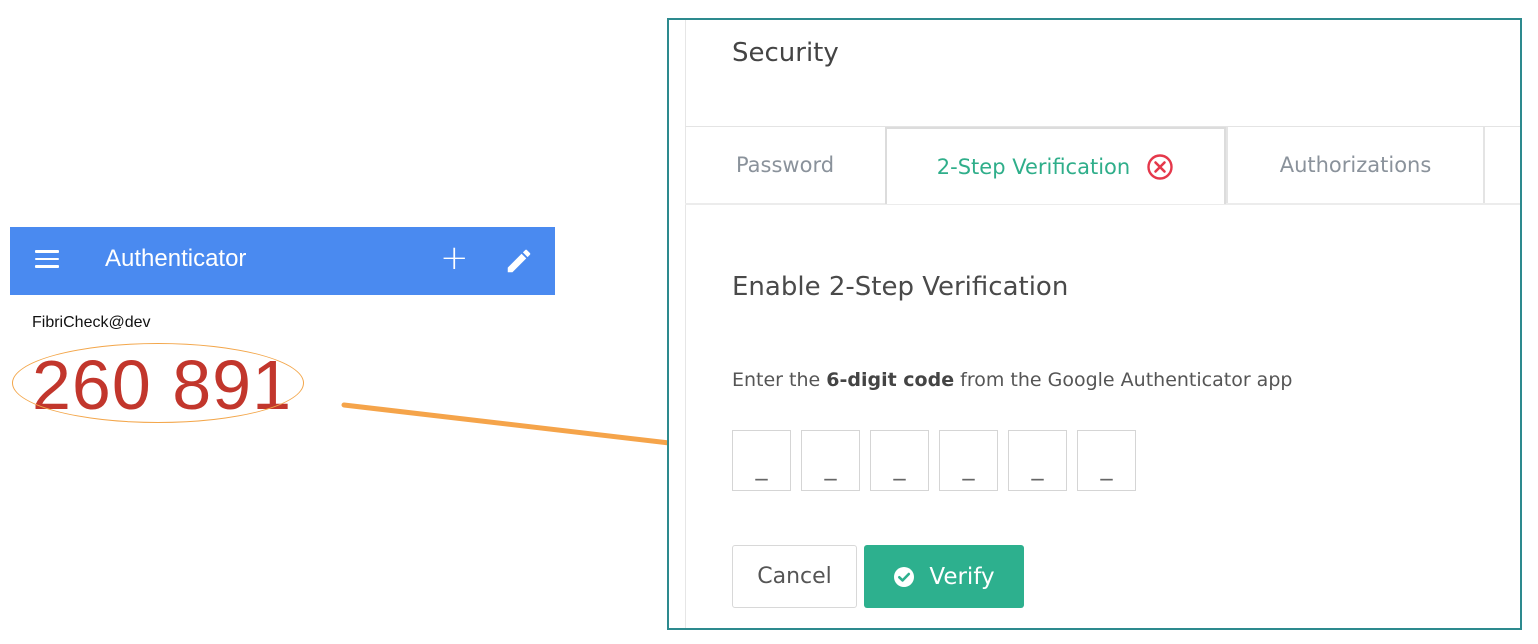 The width and height of the screenshot is (1538, 644). Describe the element at coordinates (685, 324) in the screenshot. I see `panel-divider` at that location.